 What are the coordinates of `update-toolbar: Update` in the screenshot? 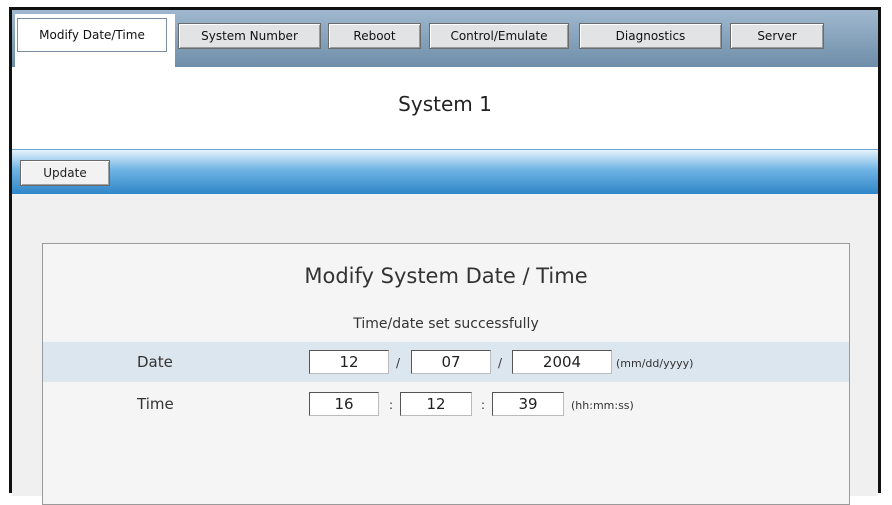 It's located at (445, 172).